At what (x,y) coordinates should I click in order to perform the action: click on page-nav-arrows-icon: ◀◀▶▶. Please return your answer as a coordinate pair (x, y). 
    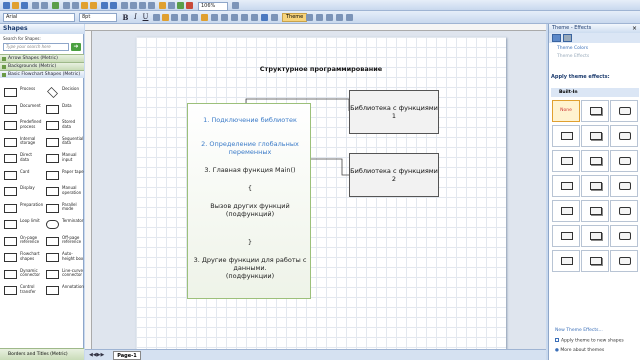
    Looking at the image, I should click on (100, 355).